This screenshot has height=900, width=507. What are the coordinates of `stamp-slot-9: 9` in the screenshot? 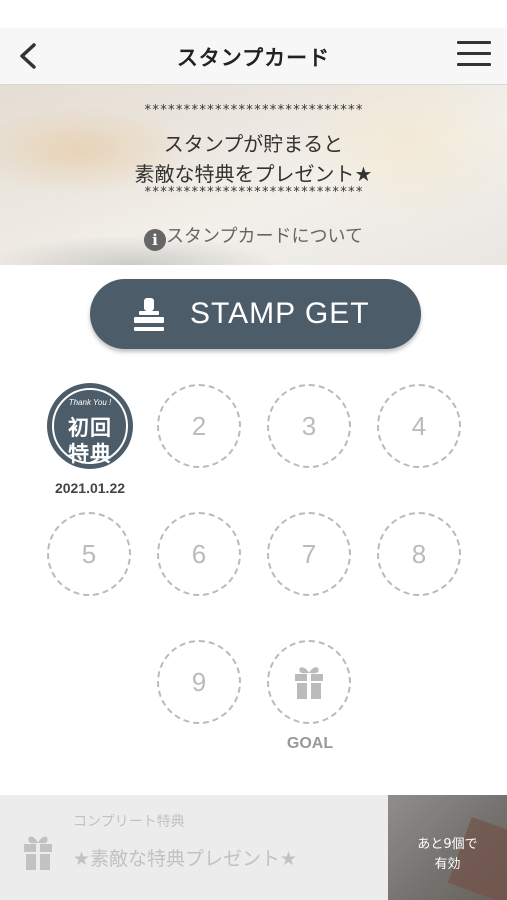 It's located at (199, 682).